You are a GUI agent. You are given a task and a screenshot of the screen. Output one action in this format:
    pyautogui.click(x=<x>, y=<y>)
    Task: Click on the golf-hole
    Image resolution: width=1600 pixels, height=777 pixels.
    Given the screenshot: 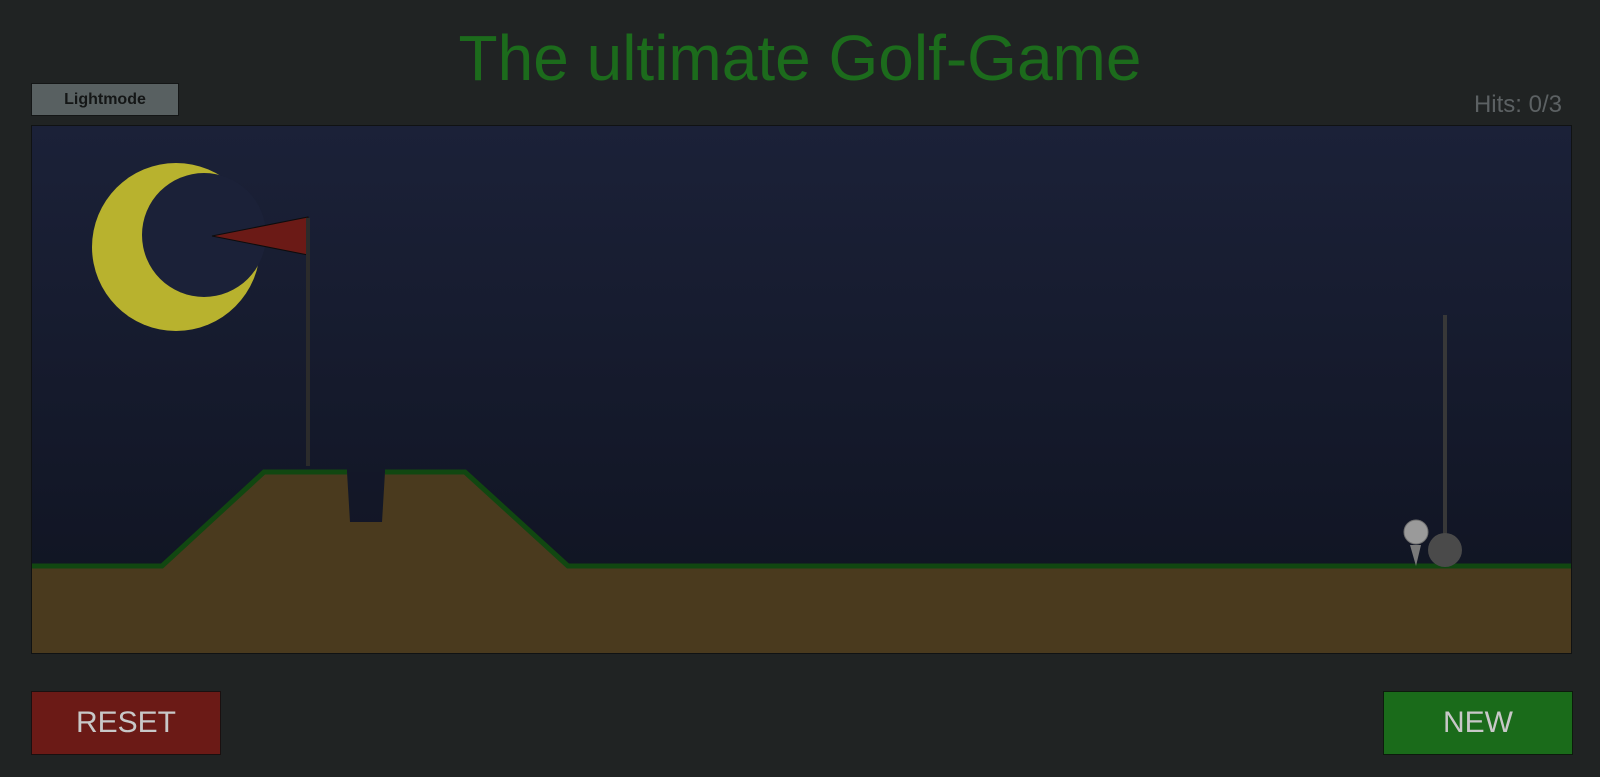 What is the action you would take?
    pyautogui.click(x=366, y=497)
    